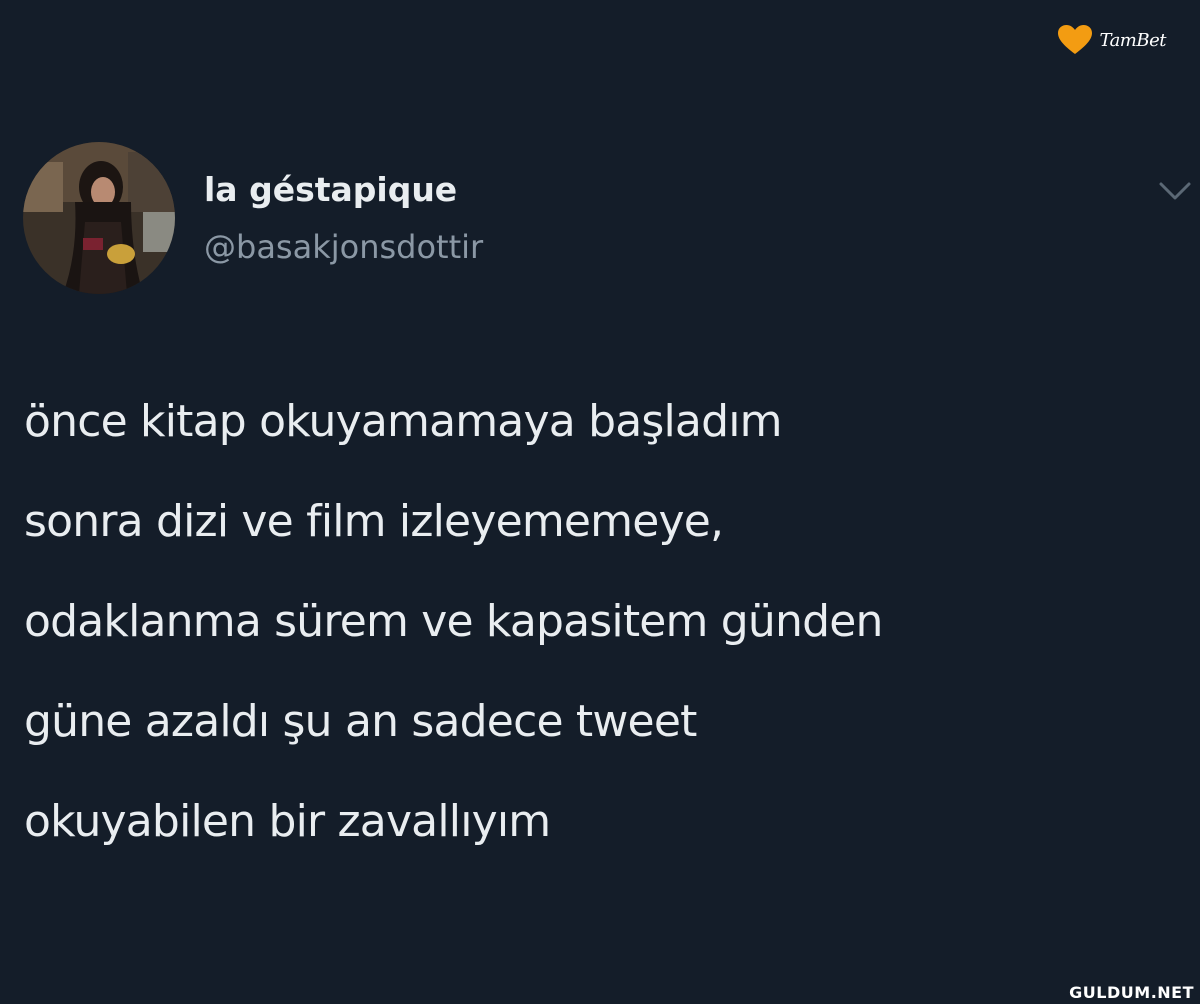 The image size is (1200, 1004). I want to click on guldum-watermark: GULDUM.NET, so click(1131, 992).